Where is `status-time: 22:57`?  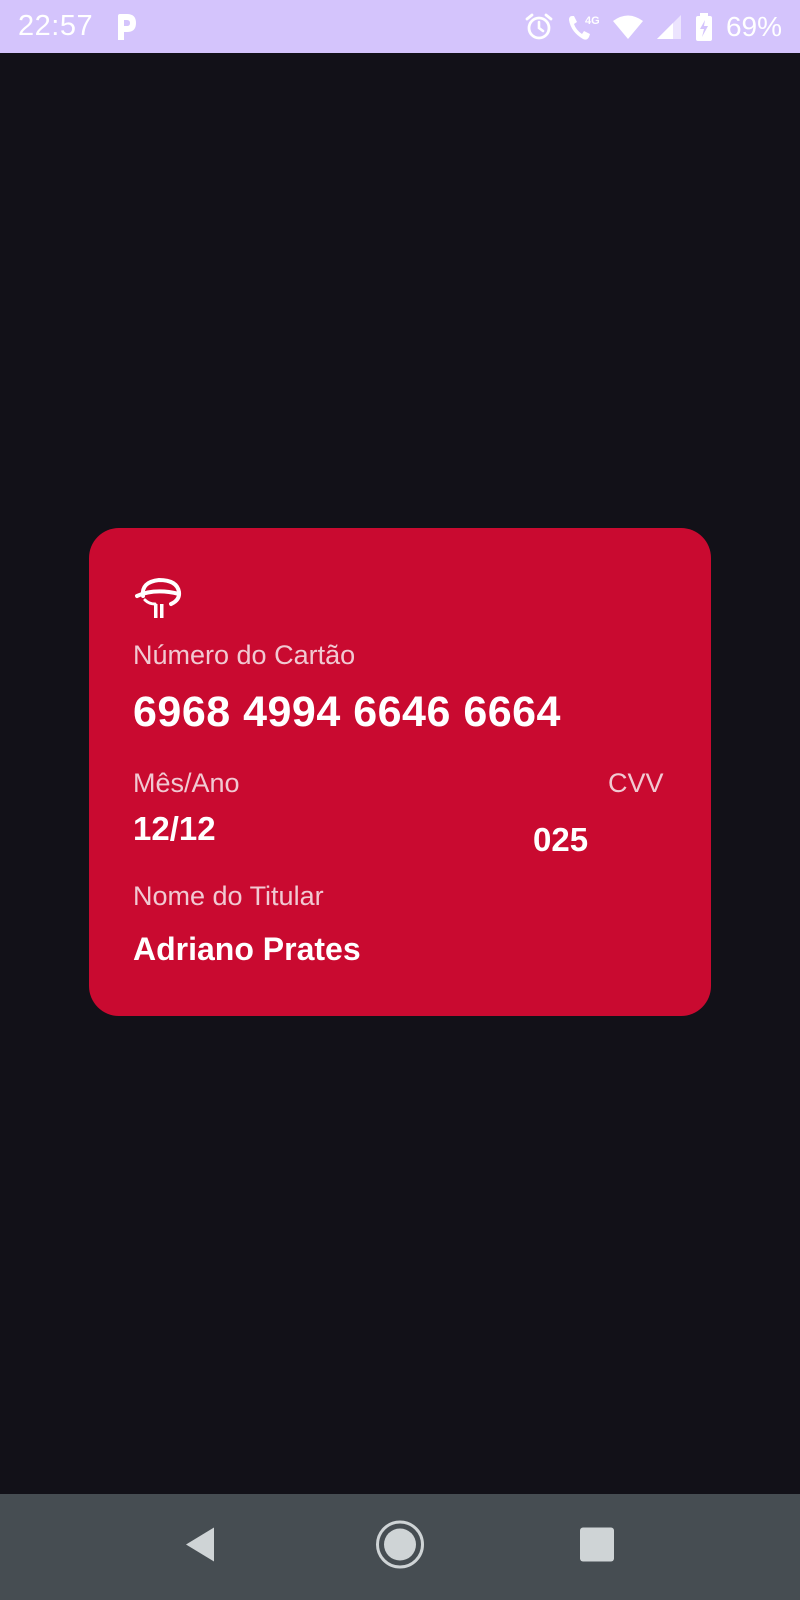
status-time: 22:57 is located at coordinates (56, 26).